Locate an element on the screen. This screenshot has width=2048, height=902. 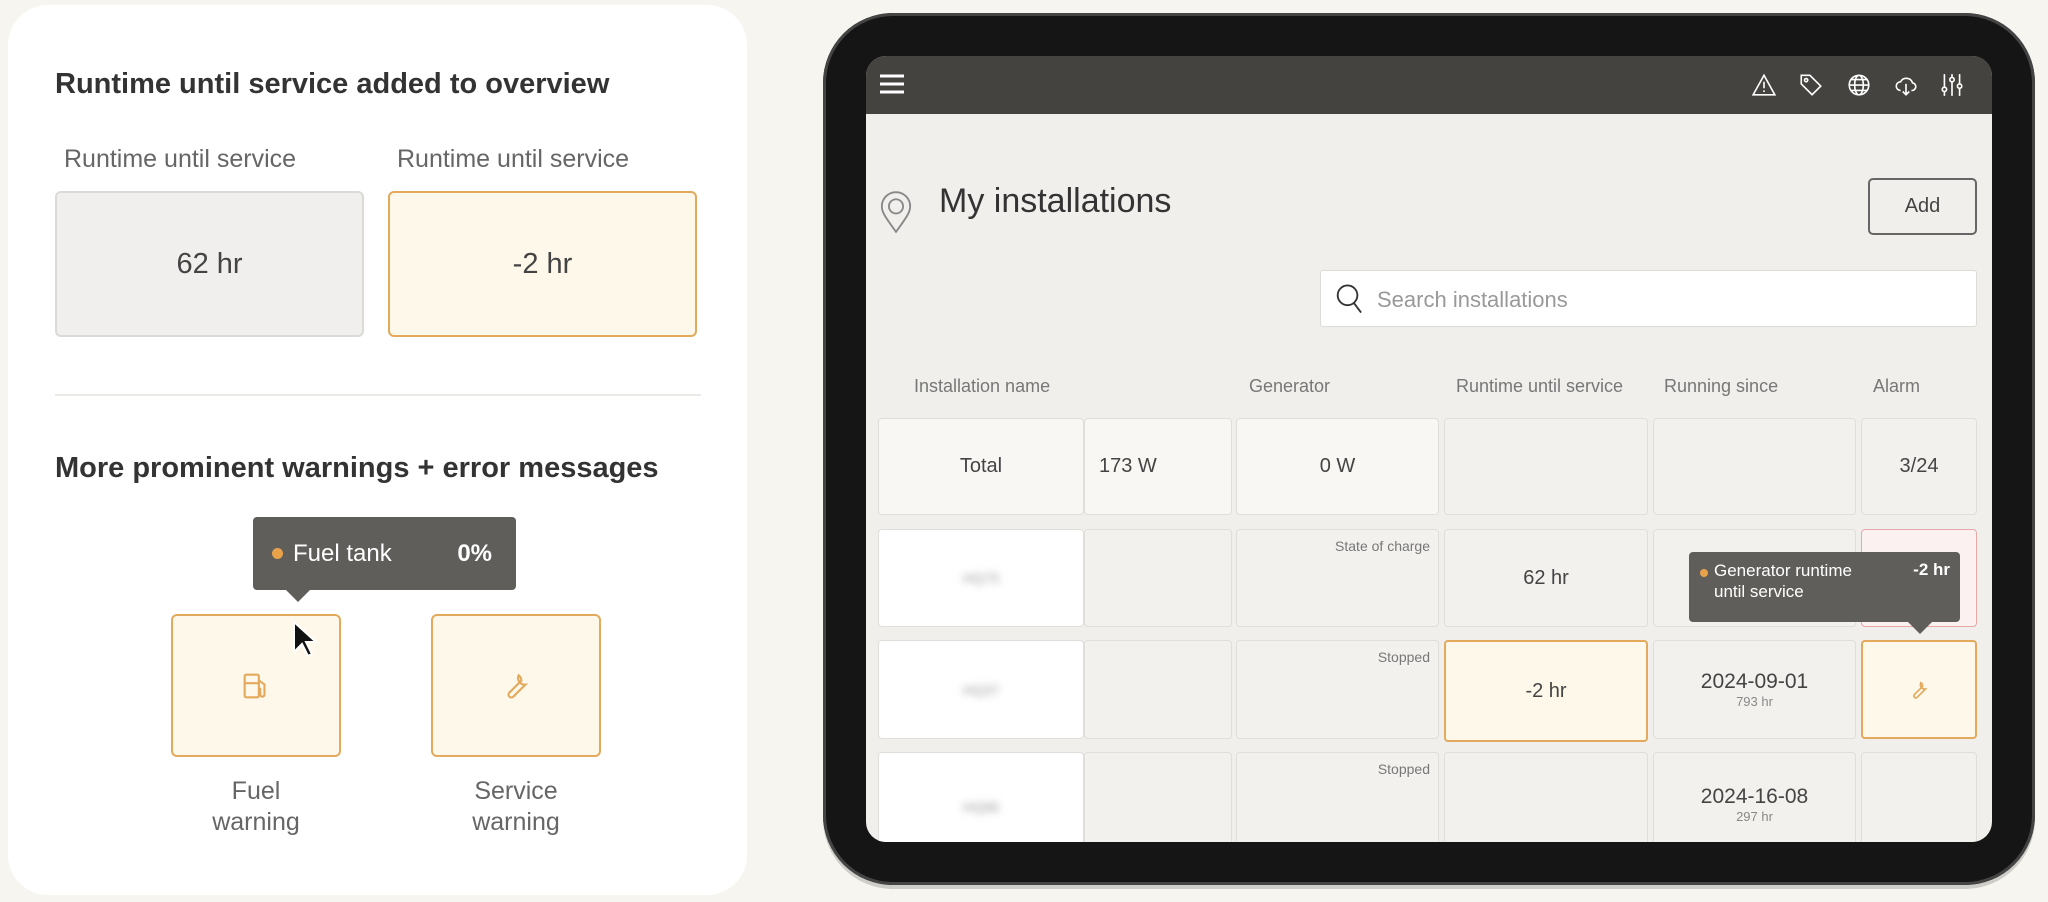
tooltip-value: -2 hr is located at coordinates (1931, 569).